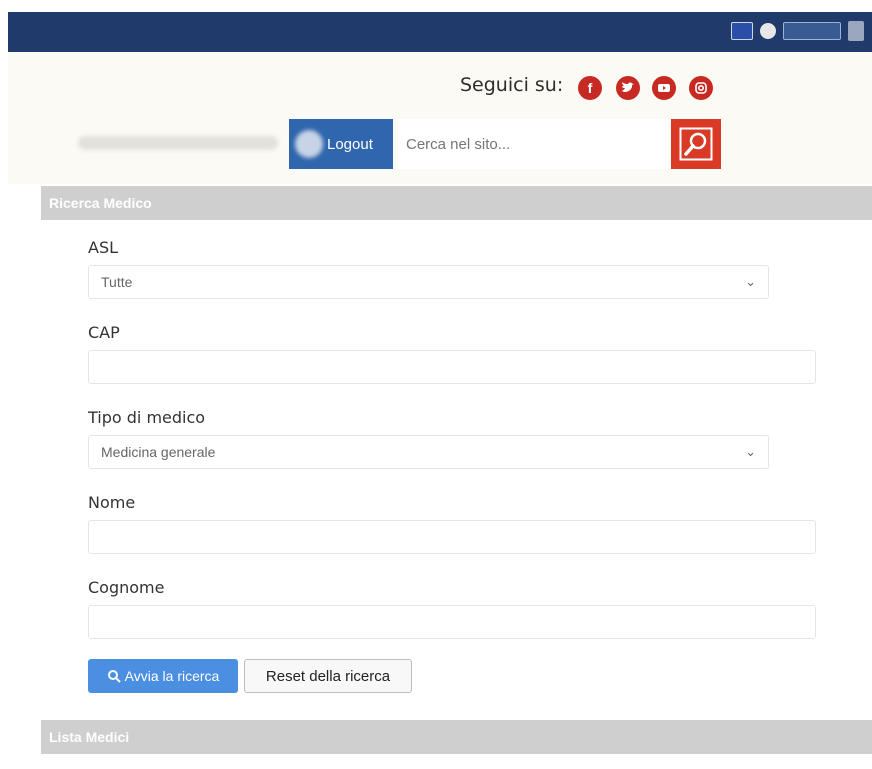 The width and height of the screenshot is (872, 769). What do you see at coordinates (147, 417) in the screenshot?
I see `doctor-type-label: Tipo di medico` at bounding box center [147, 417].